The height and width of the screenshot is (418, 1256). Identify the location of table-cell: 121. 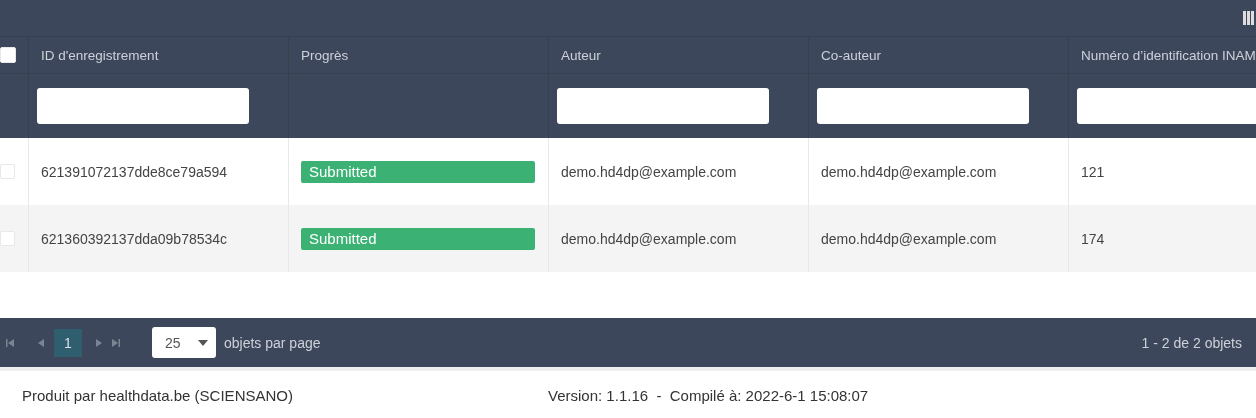
(1093, 171).